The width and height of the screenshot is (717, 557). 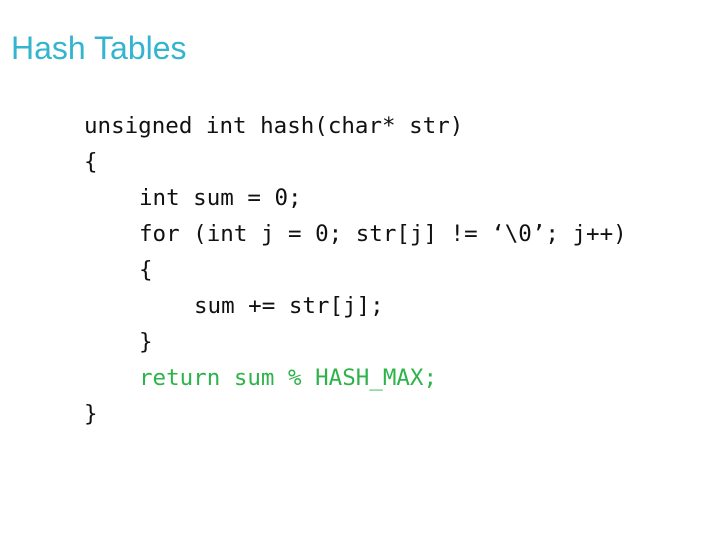 I want to click on code-line-loop-close-brace: }, so click(x=146, y=342).